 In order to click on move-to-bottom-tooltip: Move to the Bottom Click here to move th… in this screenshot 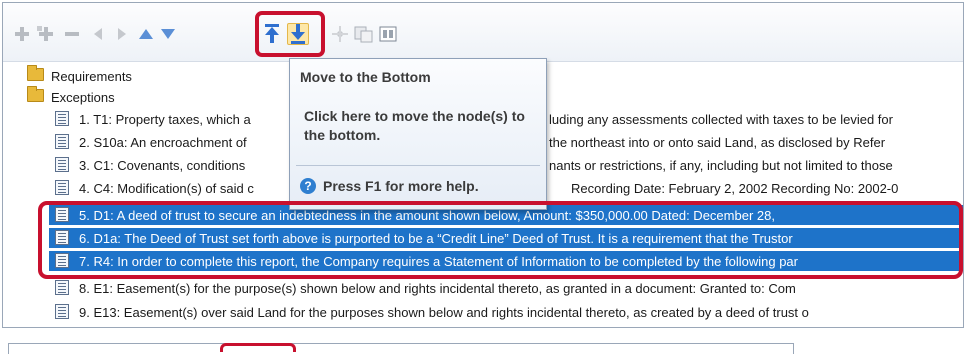, I will do `click(418, 134)`.